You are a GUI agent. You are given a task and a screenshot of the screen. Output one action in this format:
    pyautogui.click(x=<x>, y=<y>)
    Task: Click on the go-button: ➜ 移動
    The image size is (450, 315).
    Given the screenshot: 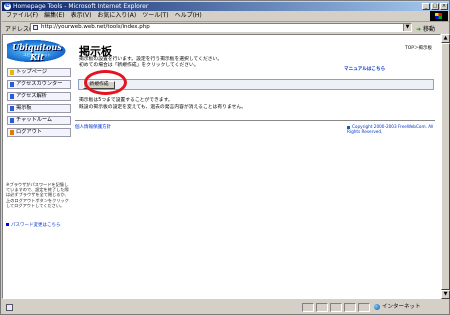 What is the action you would take?
    pyautogui.click(x=425, y=28)
    